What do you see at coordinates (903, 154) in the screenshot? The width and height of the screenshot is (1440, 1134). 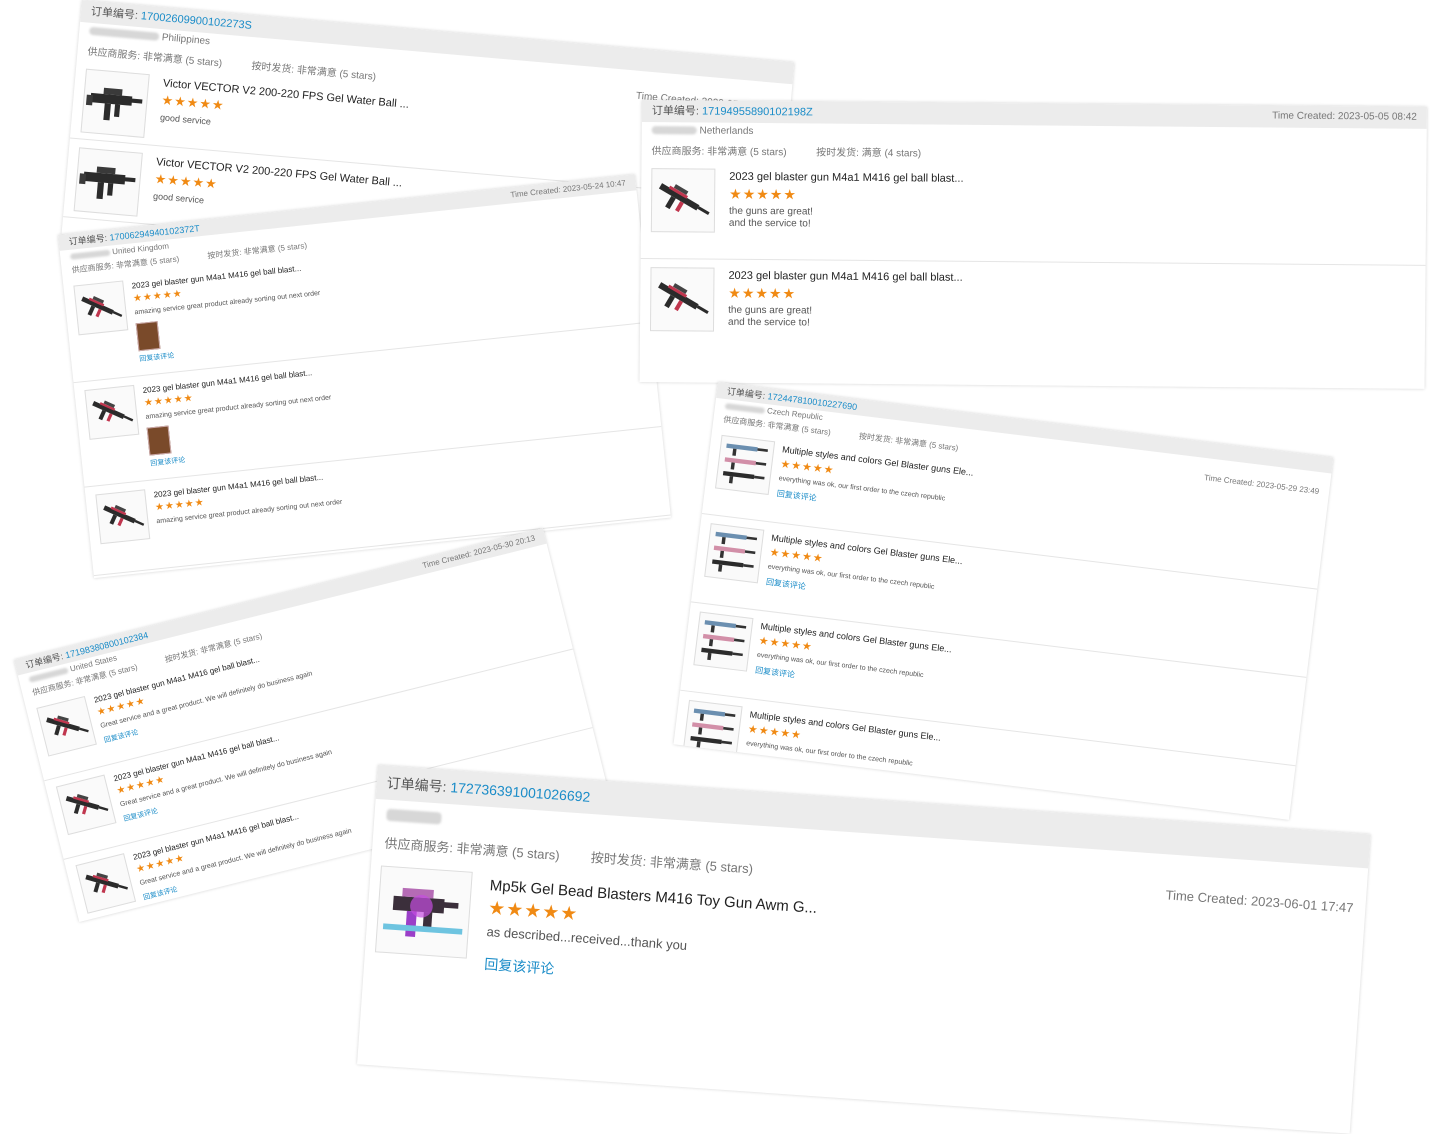 I see `delivery-stars: (4 stars)` at bounding box center [903, 154].